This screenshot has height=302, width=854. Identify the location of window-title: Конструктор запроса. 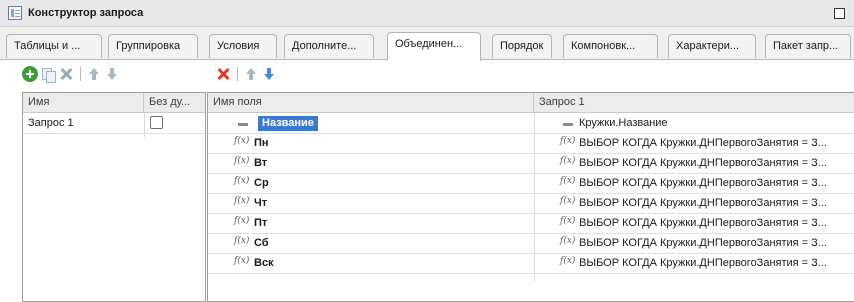
(86, 13).